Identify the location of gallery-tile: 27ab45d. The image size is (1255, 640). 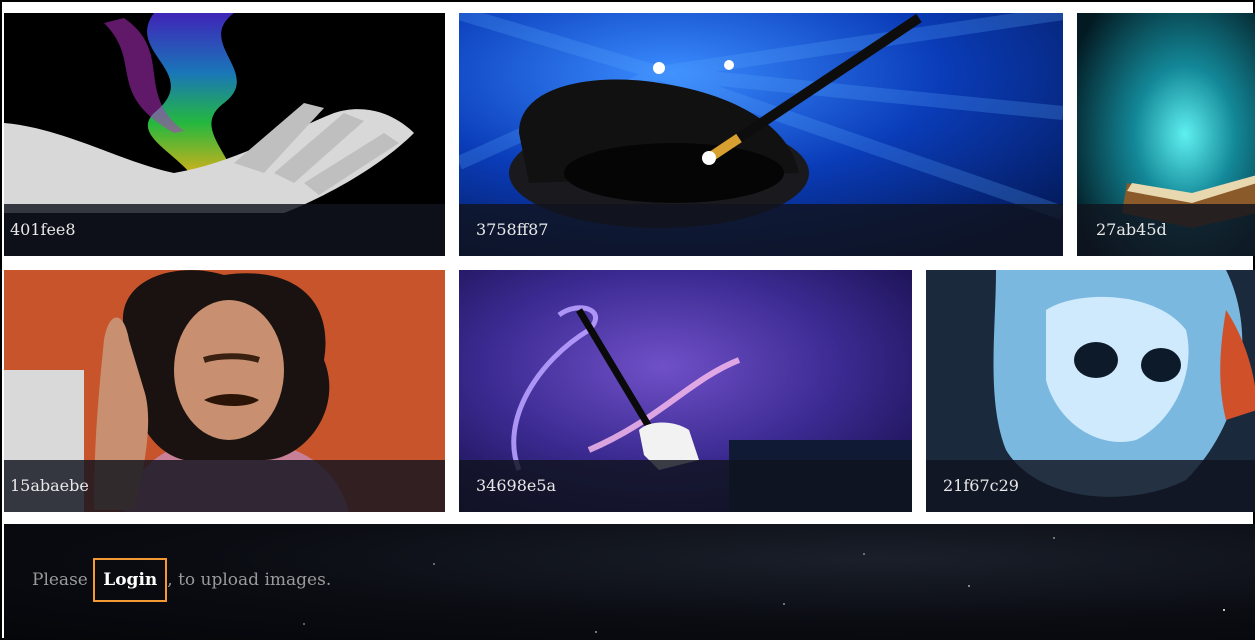
(1166, 134).